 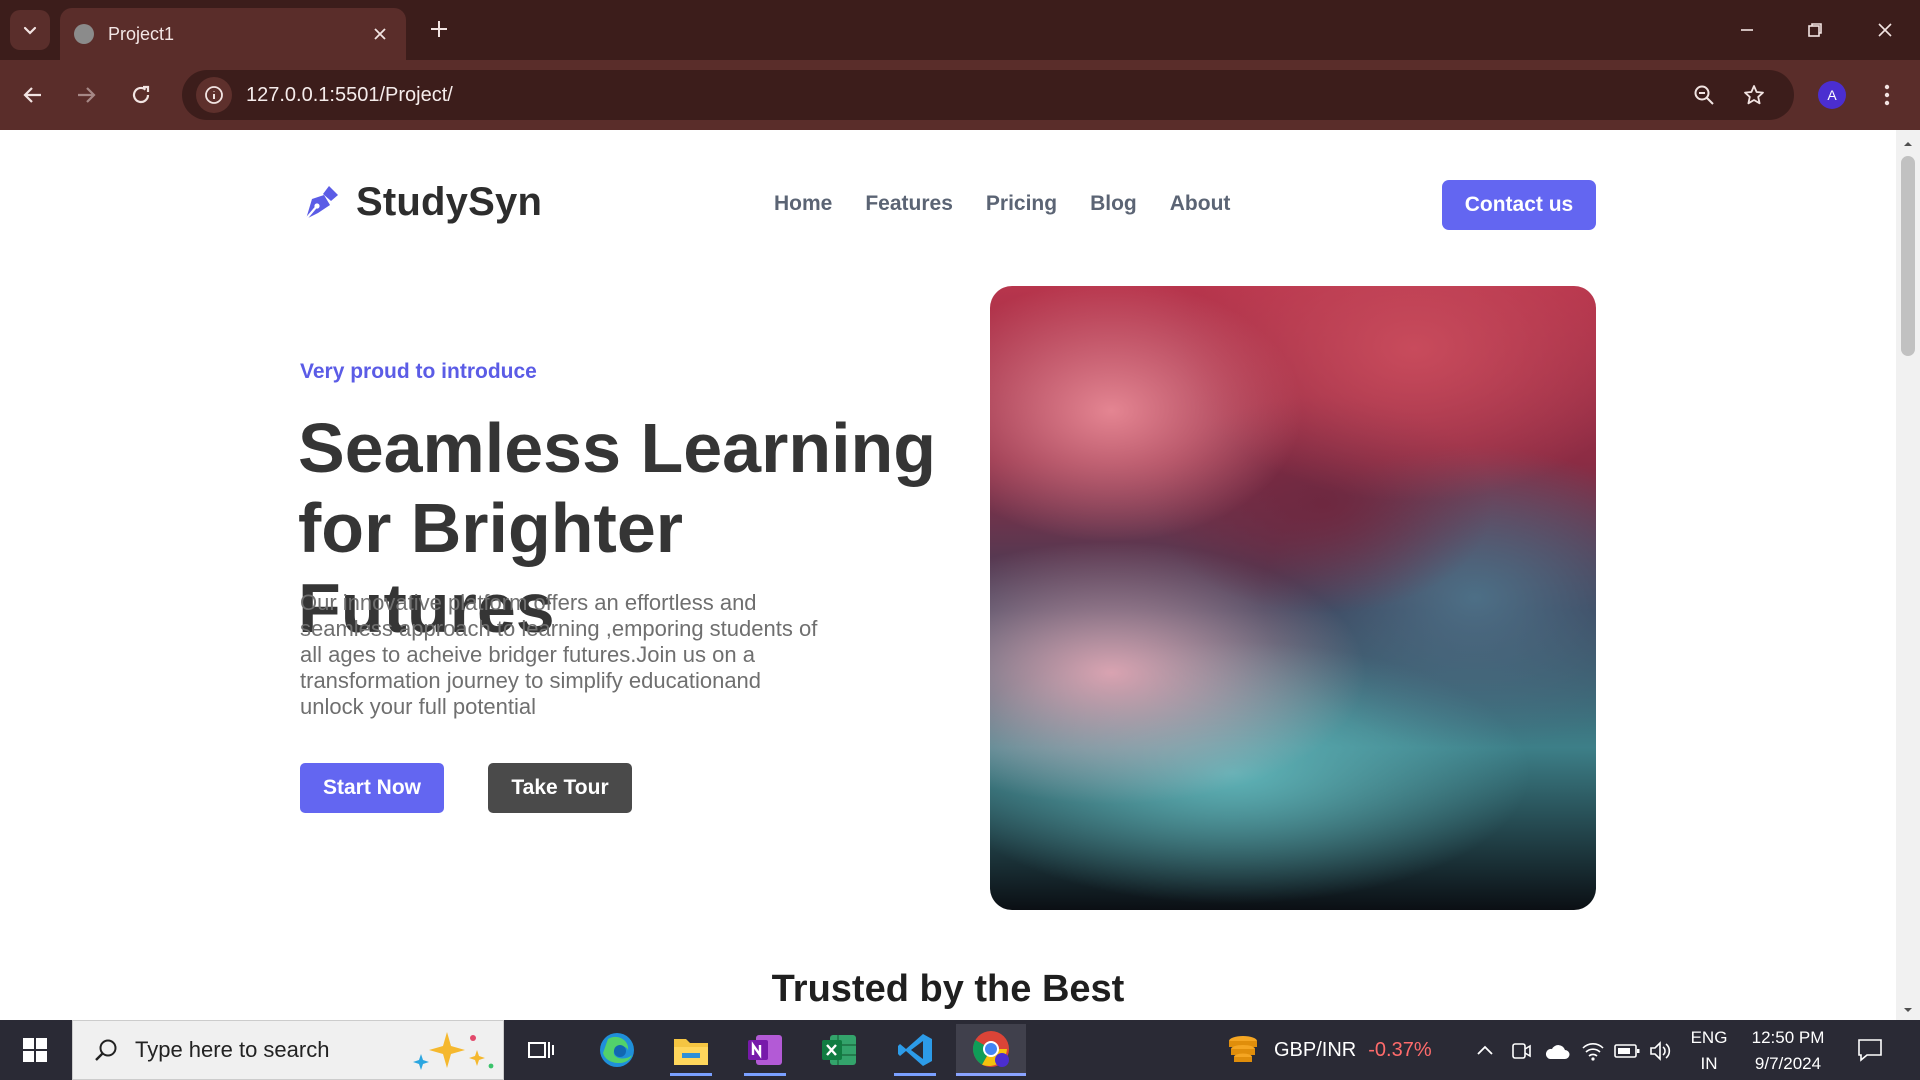 I want to click on nav-blog: Blog, so click(x=1113, y=204).